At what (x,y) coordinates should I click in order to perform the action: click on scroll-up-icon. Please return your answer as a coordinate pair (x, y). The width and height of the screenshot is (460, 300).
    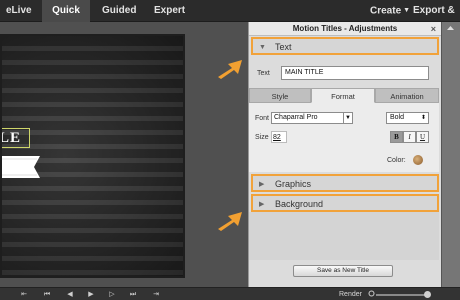
    Looking at the image, I should click on (450, 28).